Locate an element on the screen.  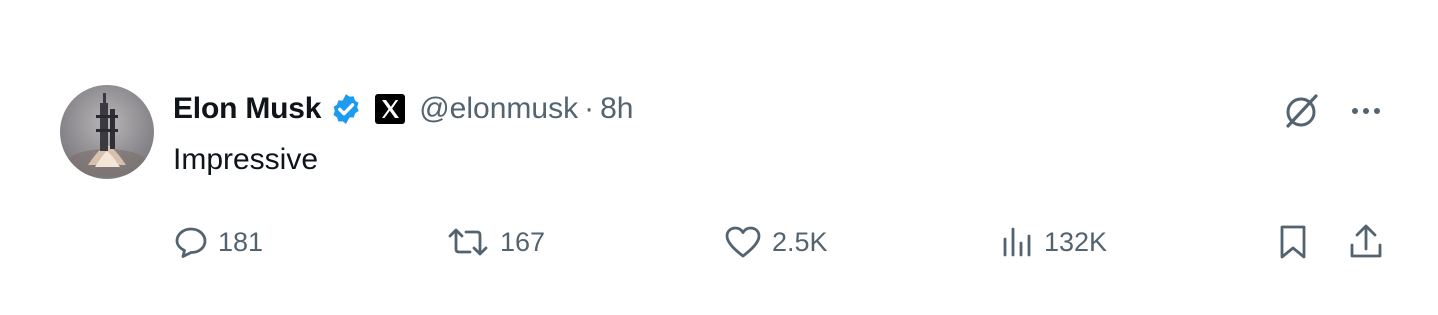
tweet-header: Elon Musk @elonmusk · 8h is located at coordinates (403, 109).